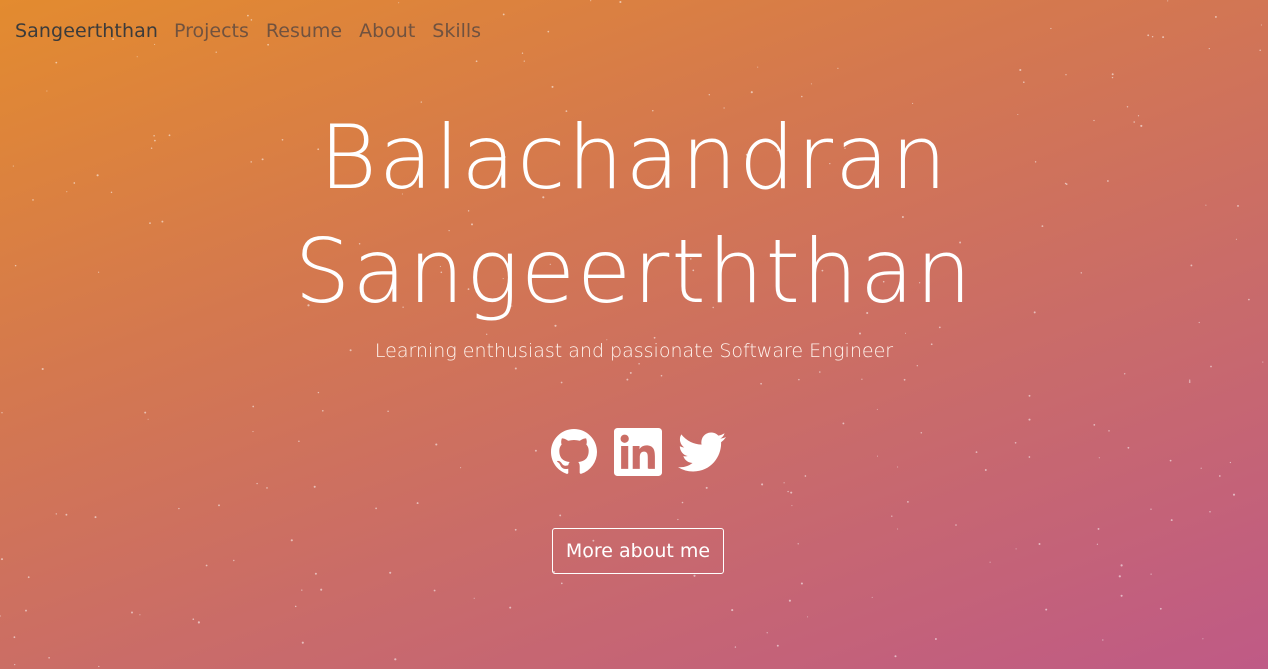 Image resolution: width=1268 pixels, height=669 pixels. Describe the element at coordinates (702, 452) in the screenshot. I see `twitter-link` at that location.